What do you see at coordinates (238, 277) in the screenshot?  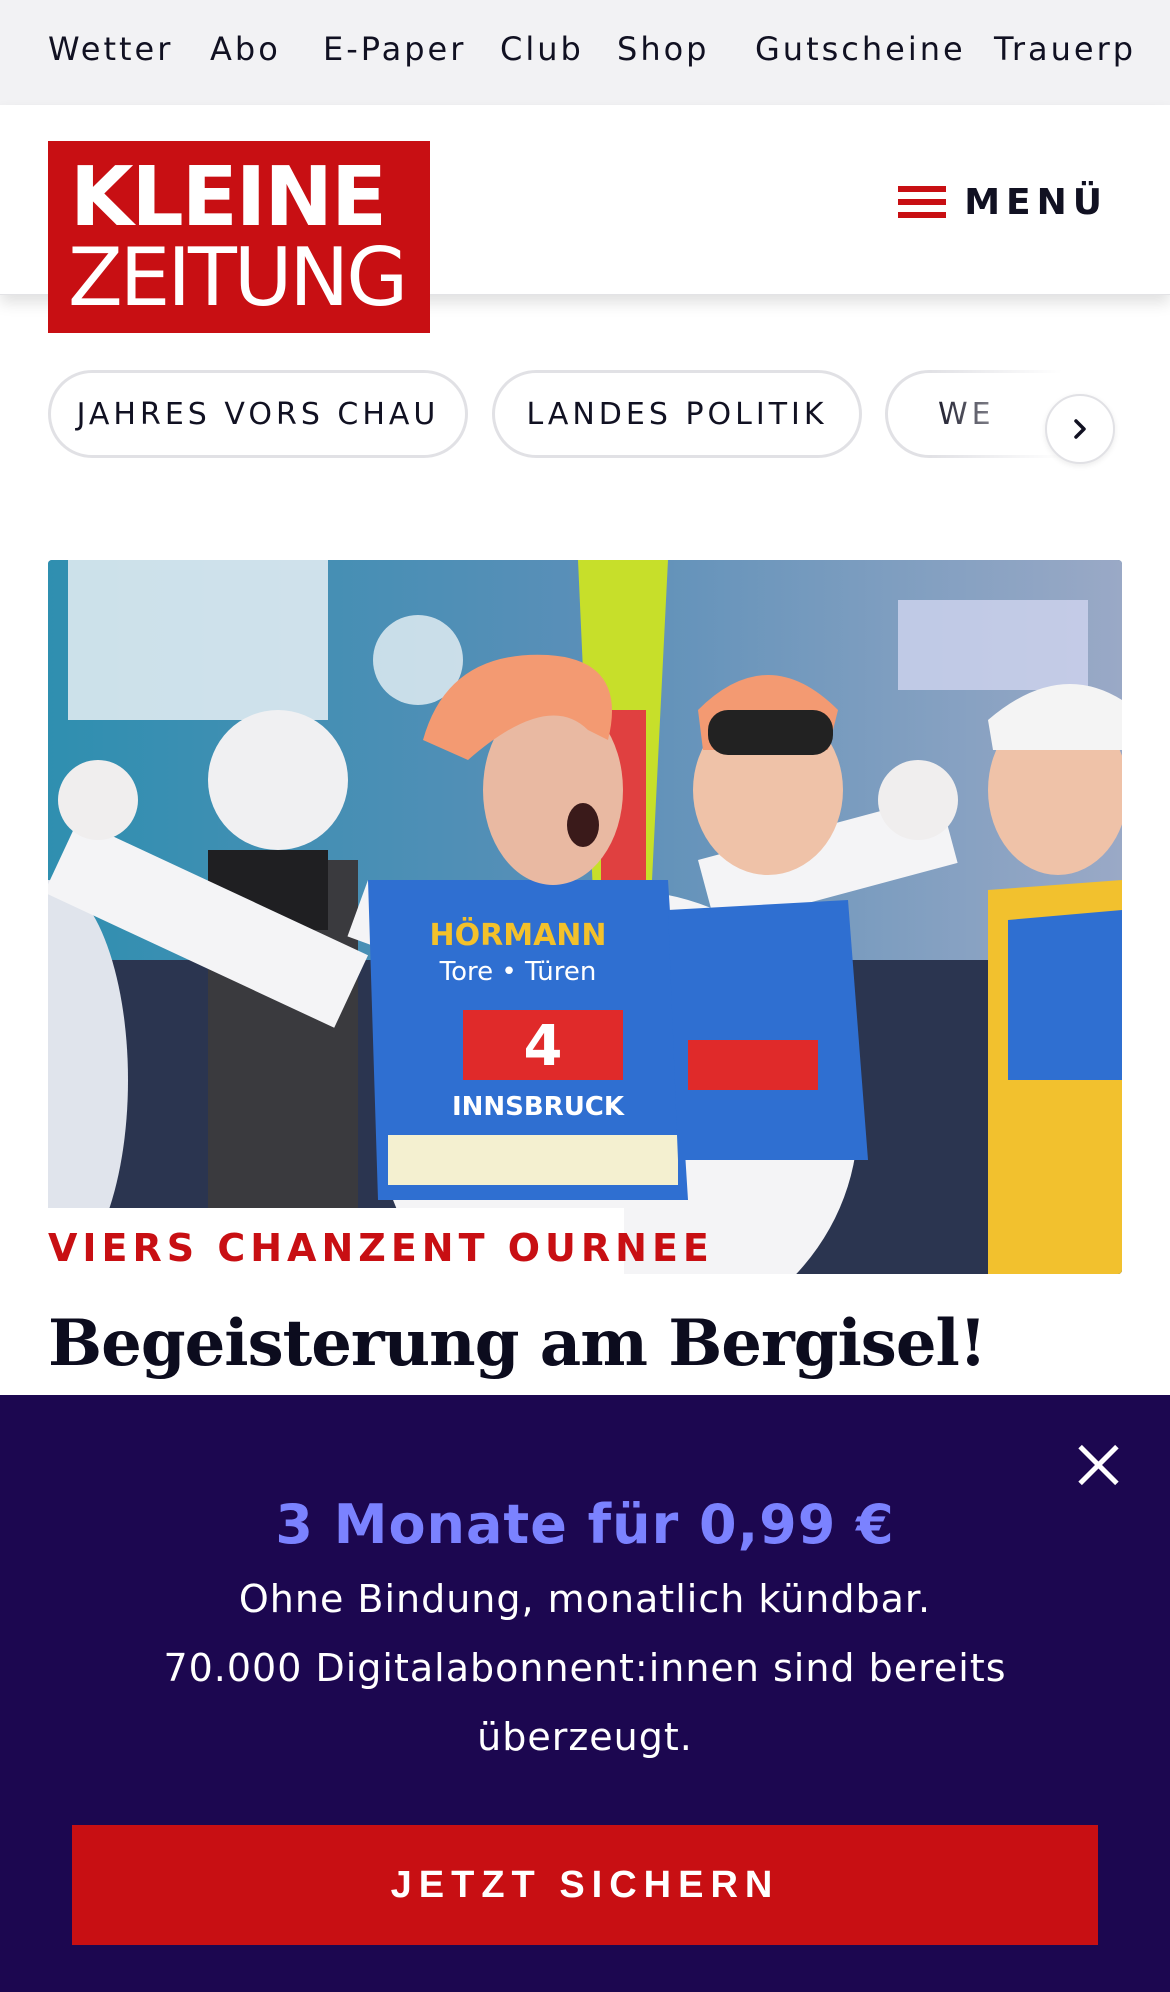 I see `logo-line-2: ZEITUNG` at bounding box center [238, 277].